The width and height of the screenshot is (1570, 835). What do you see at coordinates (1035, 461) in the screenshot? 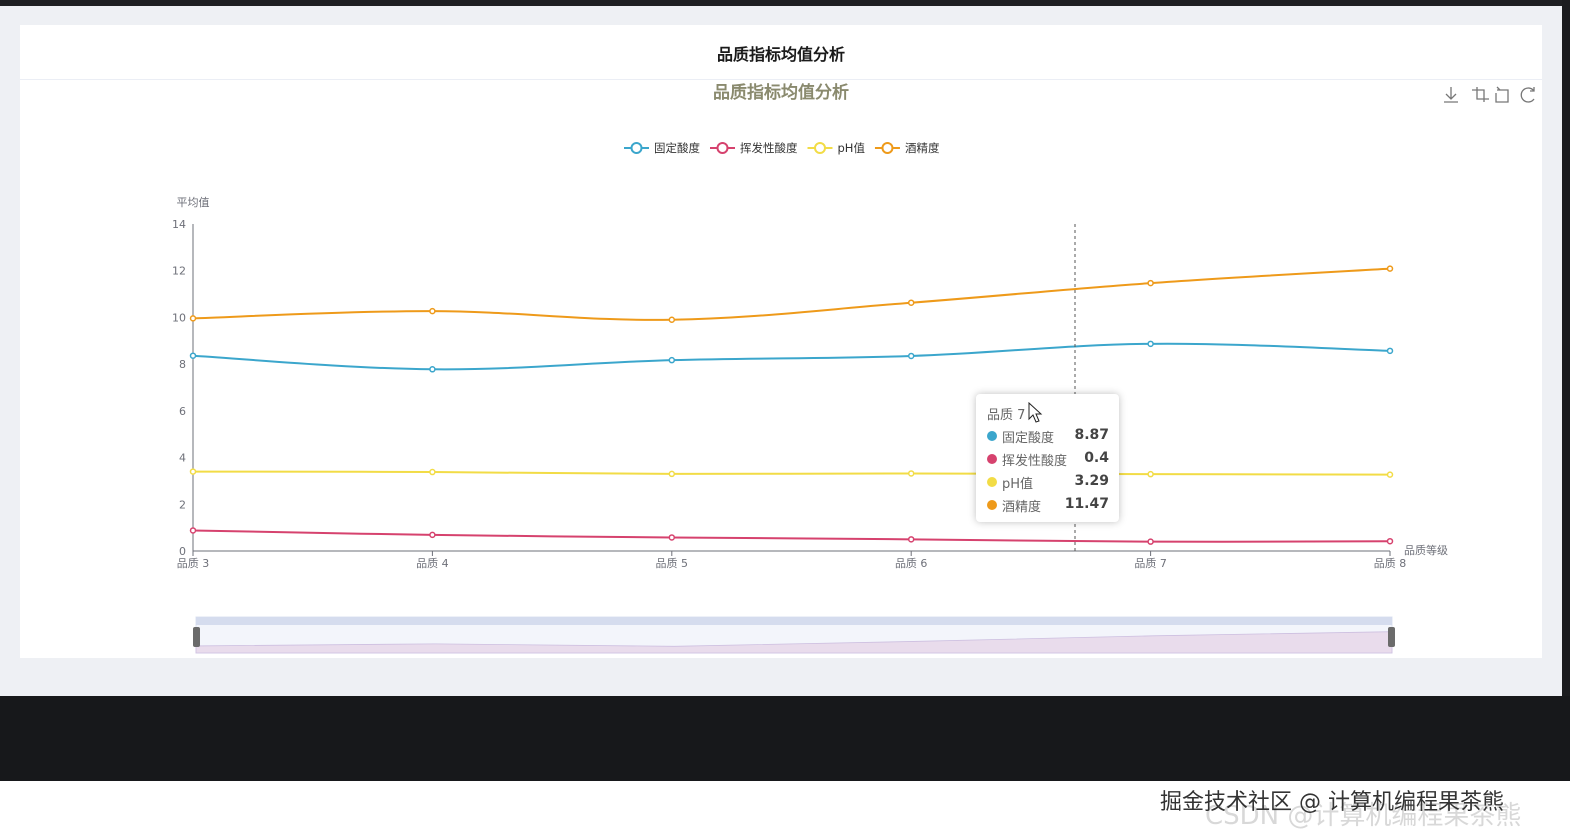
I see `tooltip-series-name: 挥发性酸度` at bounding box center [1035, 461].